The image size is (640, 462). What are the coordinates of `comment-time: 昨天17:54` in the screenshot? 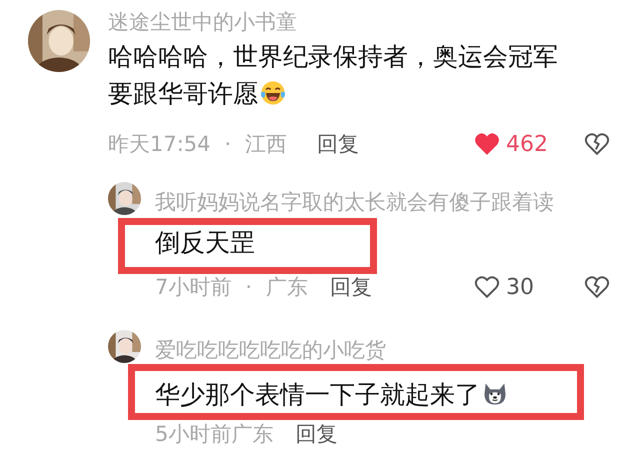 It's located at (159, 144).